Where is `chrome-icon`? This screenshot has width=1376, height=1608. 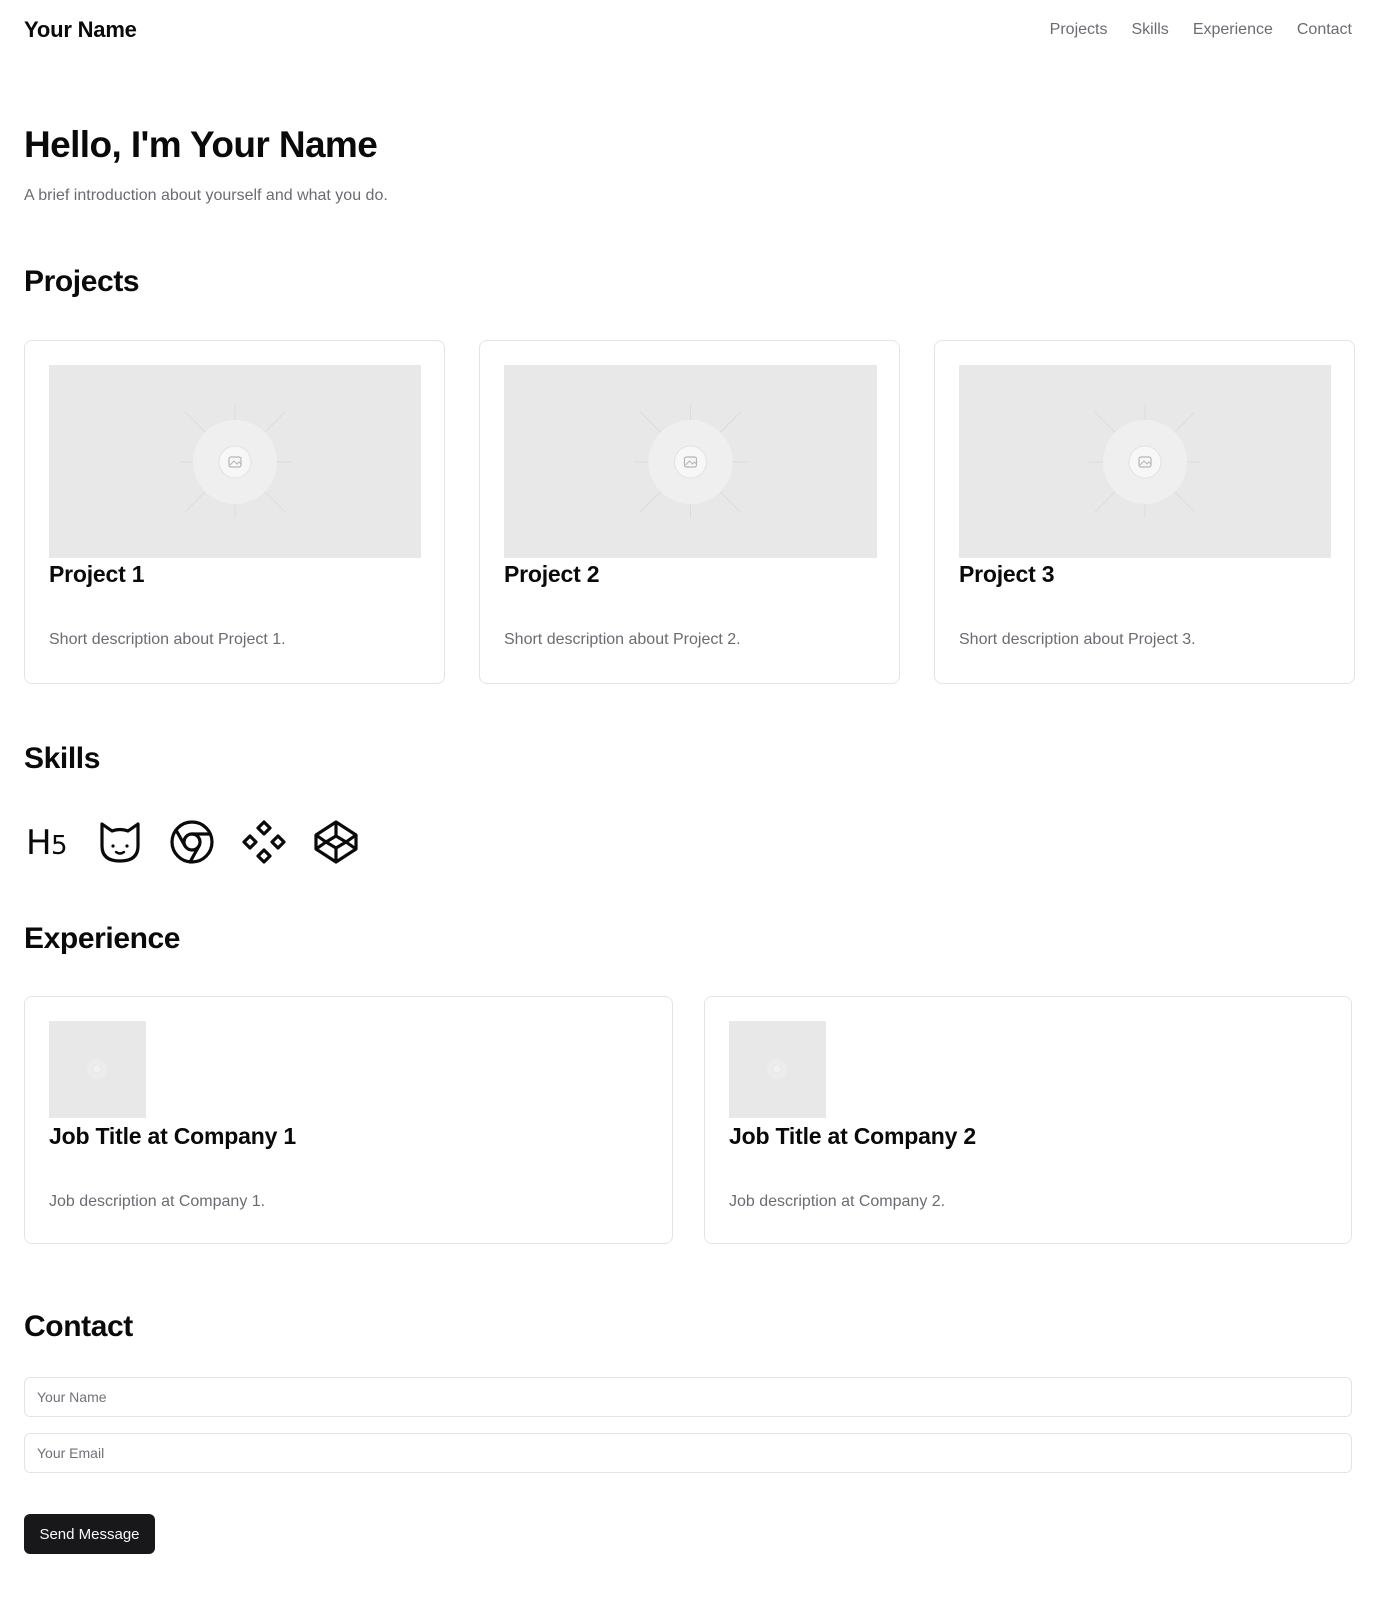 chrome-icon is located at coordinates (192, 842).